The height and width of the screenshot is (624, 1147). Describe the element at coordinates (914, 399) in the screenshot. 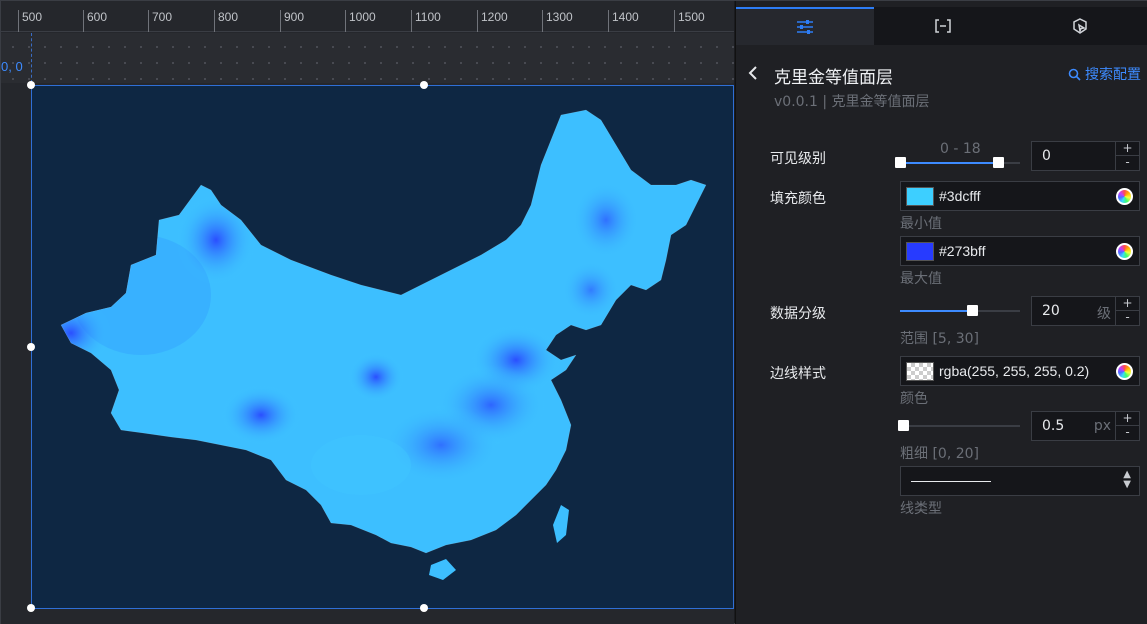

I see `border-color-caption: 颜色` at that location.